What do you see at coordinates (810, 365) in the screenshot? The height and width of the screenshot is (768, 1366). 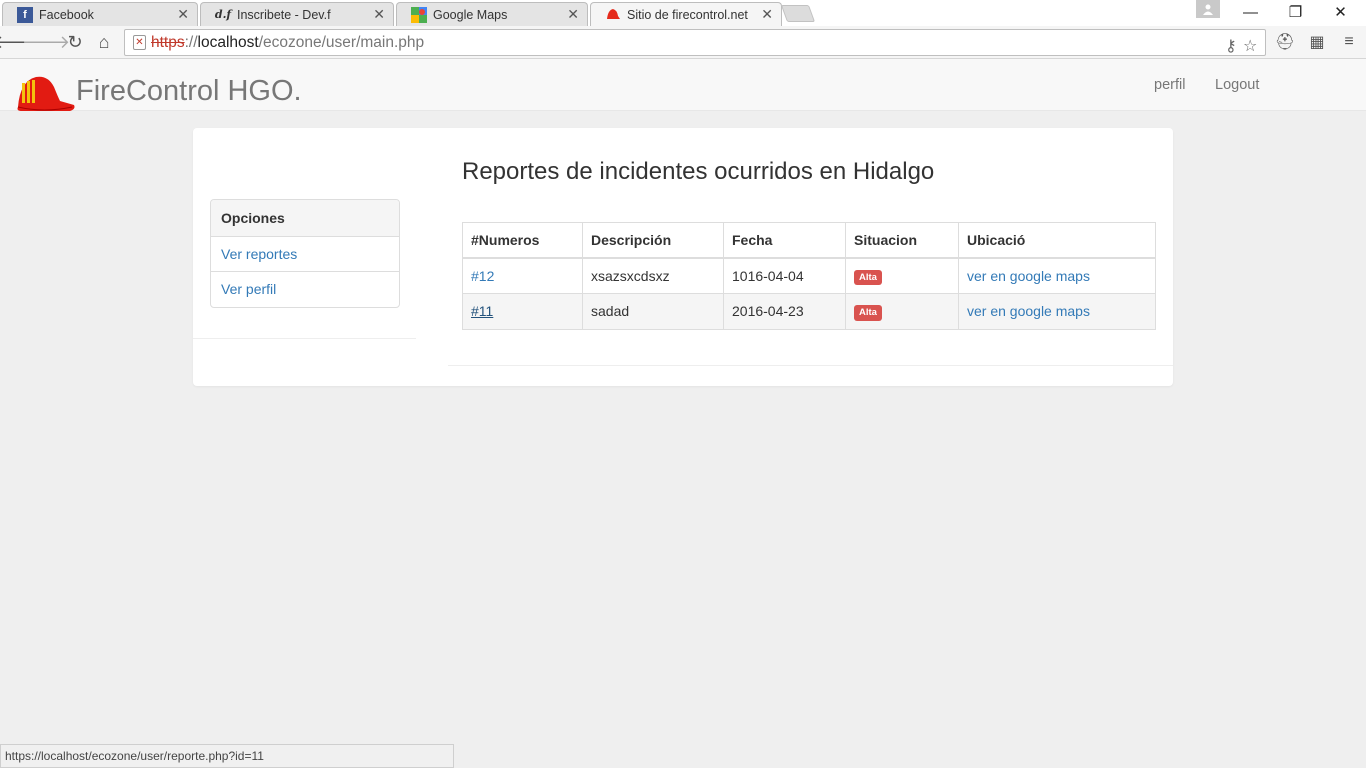 I see `main-divider` at bounding box center [810, 365].